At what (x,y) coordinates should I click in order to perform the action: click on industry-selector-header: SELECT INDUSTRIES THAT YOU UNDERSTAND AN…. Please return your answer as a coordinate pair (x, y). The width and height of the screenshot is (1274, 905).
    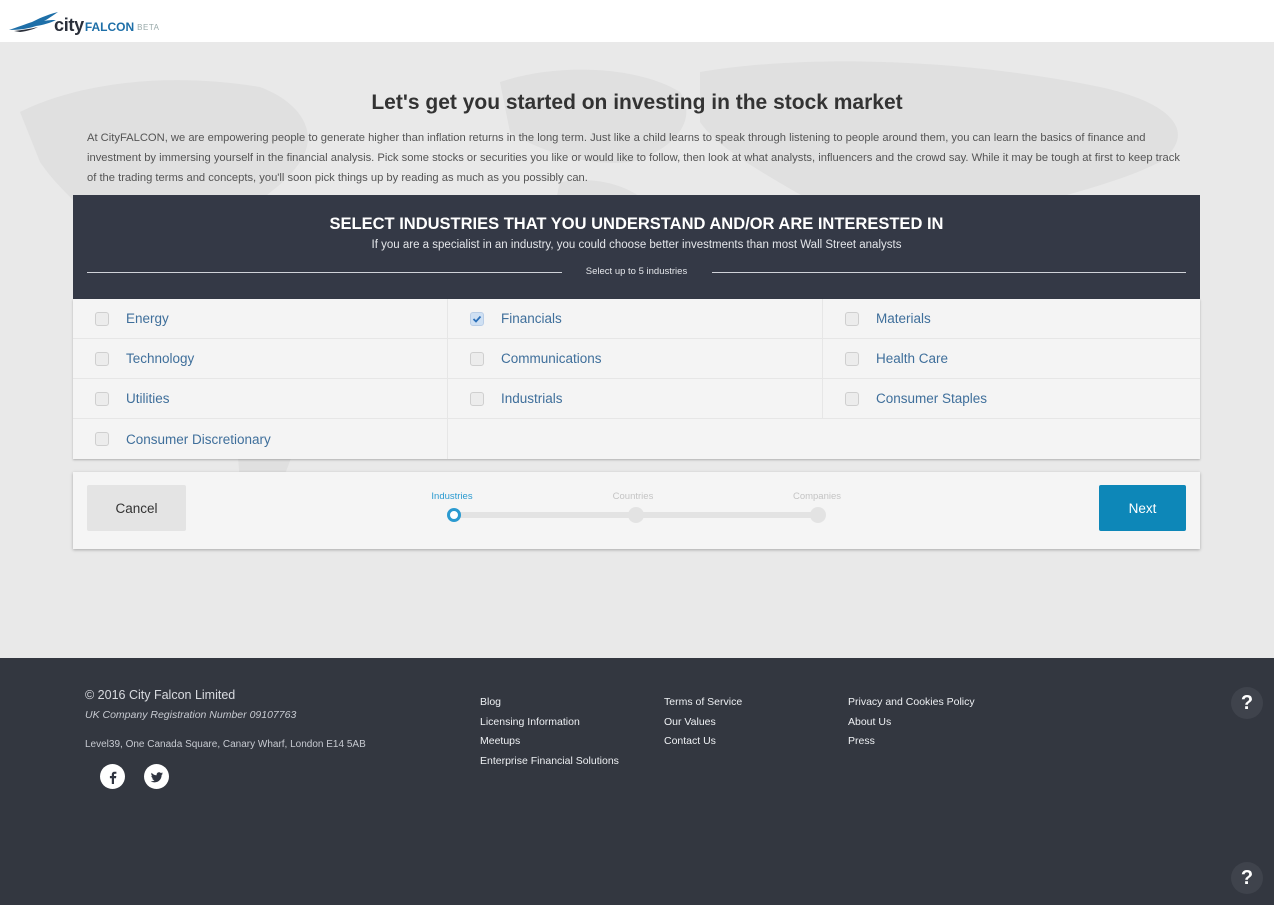
    Looking at the image, I should click on (636, 247).